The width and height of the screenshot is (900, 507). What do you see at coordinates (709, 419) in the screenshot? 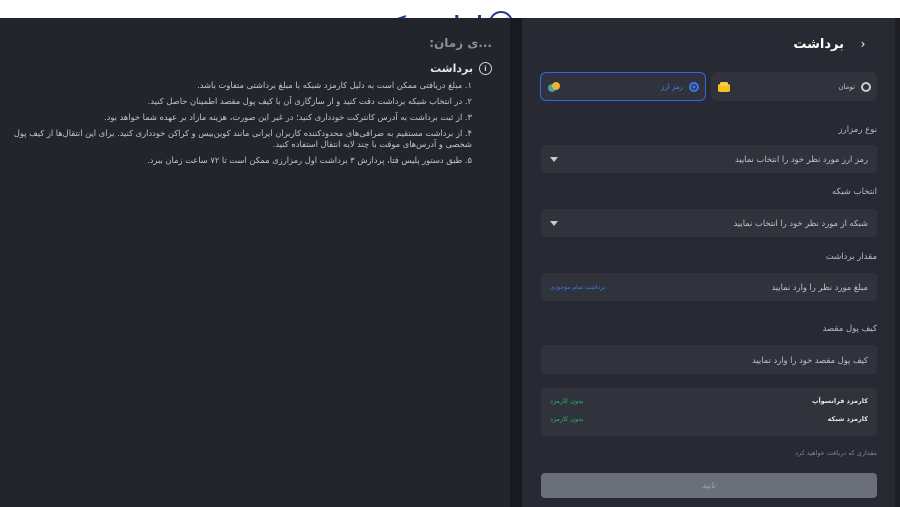
I see `fee-row: کارمزد شبکه بدون کارمزد` at bounding box center [709, 419].